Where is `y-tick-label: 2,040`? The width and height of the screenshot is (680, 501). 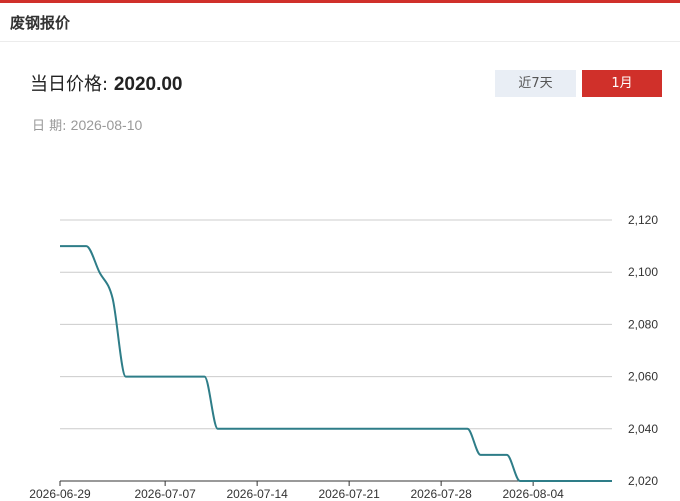 y-tick-label: 2,040 is located at coordinates (643, 429).